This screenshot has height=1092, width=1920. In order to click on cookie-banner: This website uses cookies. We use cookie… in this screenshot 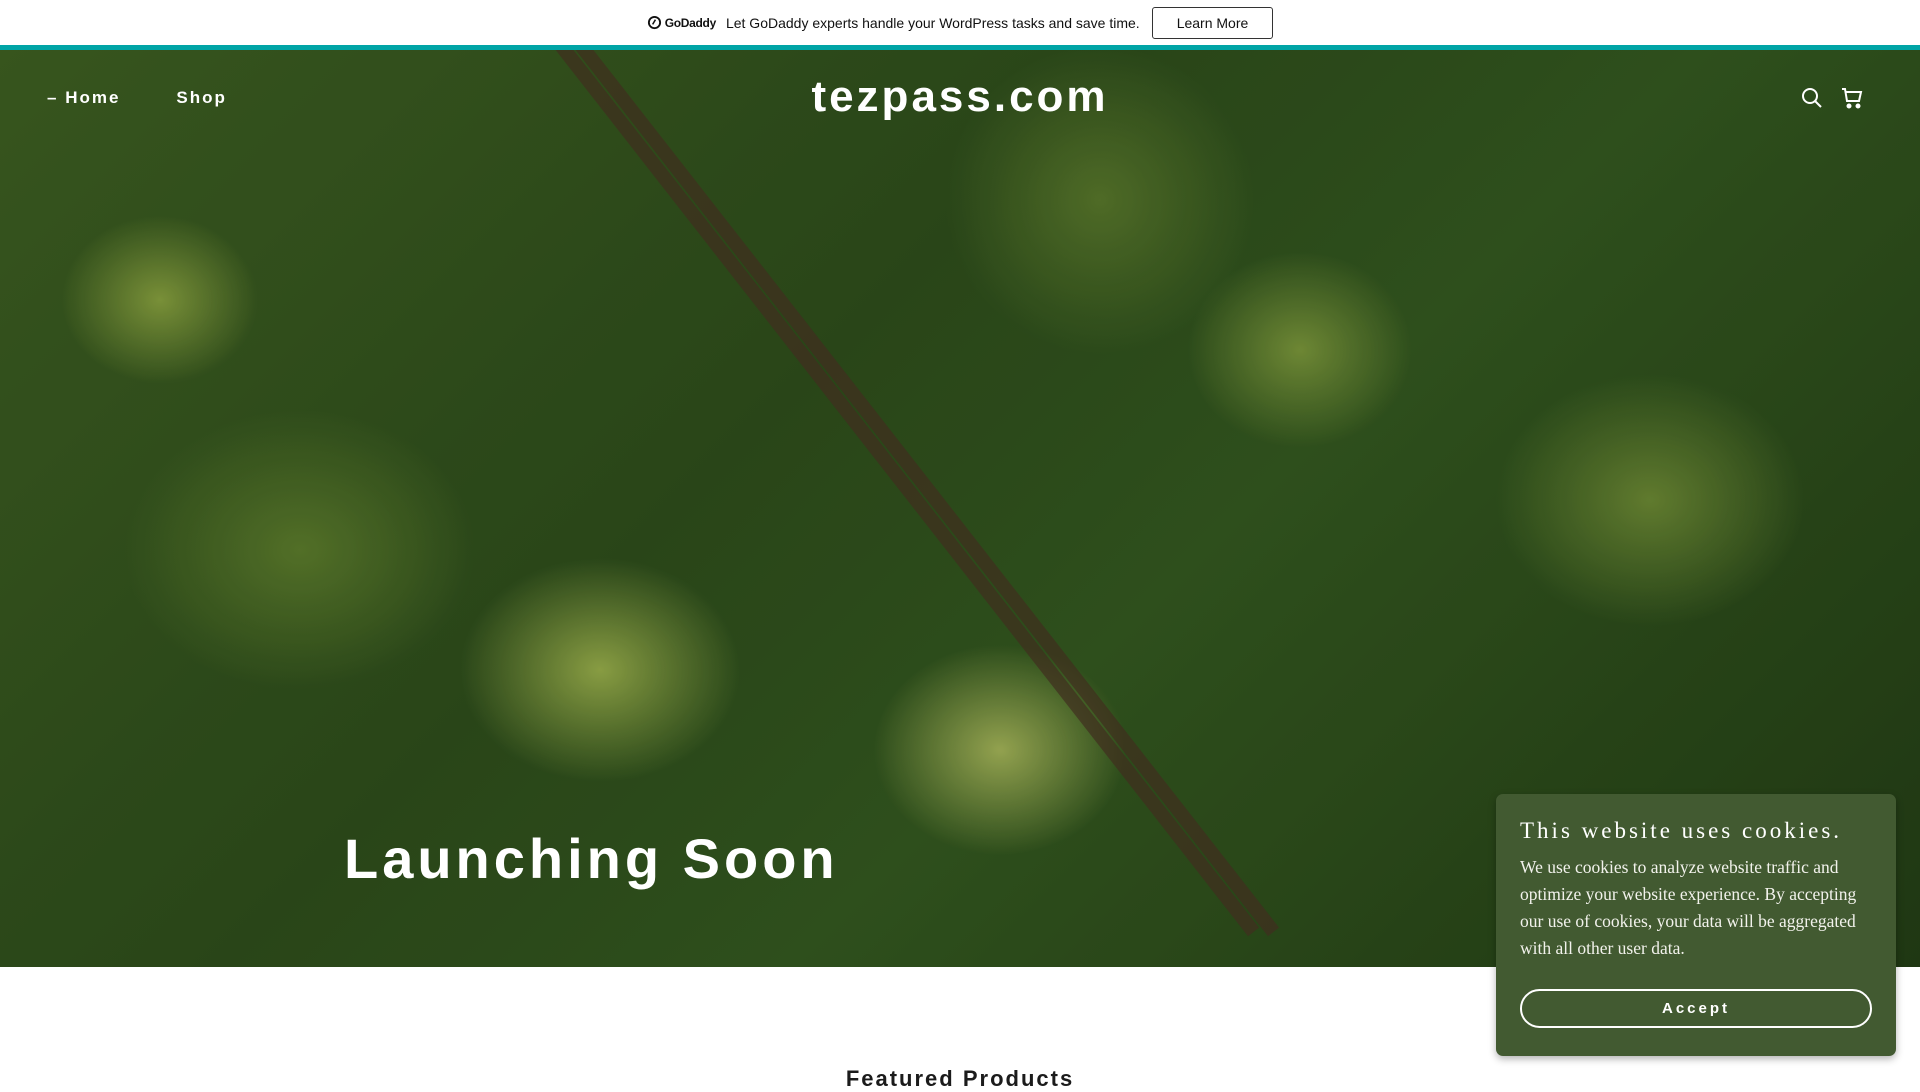, I will do `click(1696, 925)`.